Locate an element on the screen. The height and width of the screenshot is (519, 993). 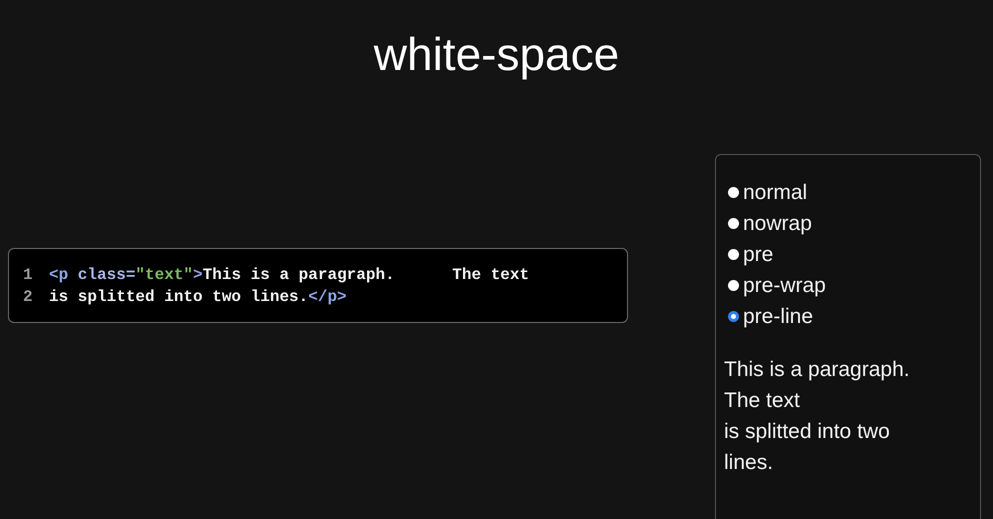
option-label: pre-line is located at coordinates (778, 316).